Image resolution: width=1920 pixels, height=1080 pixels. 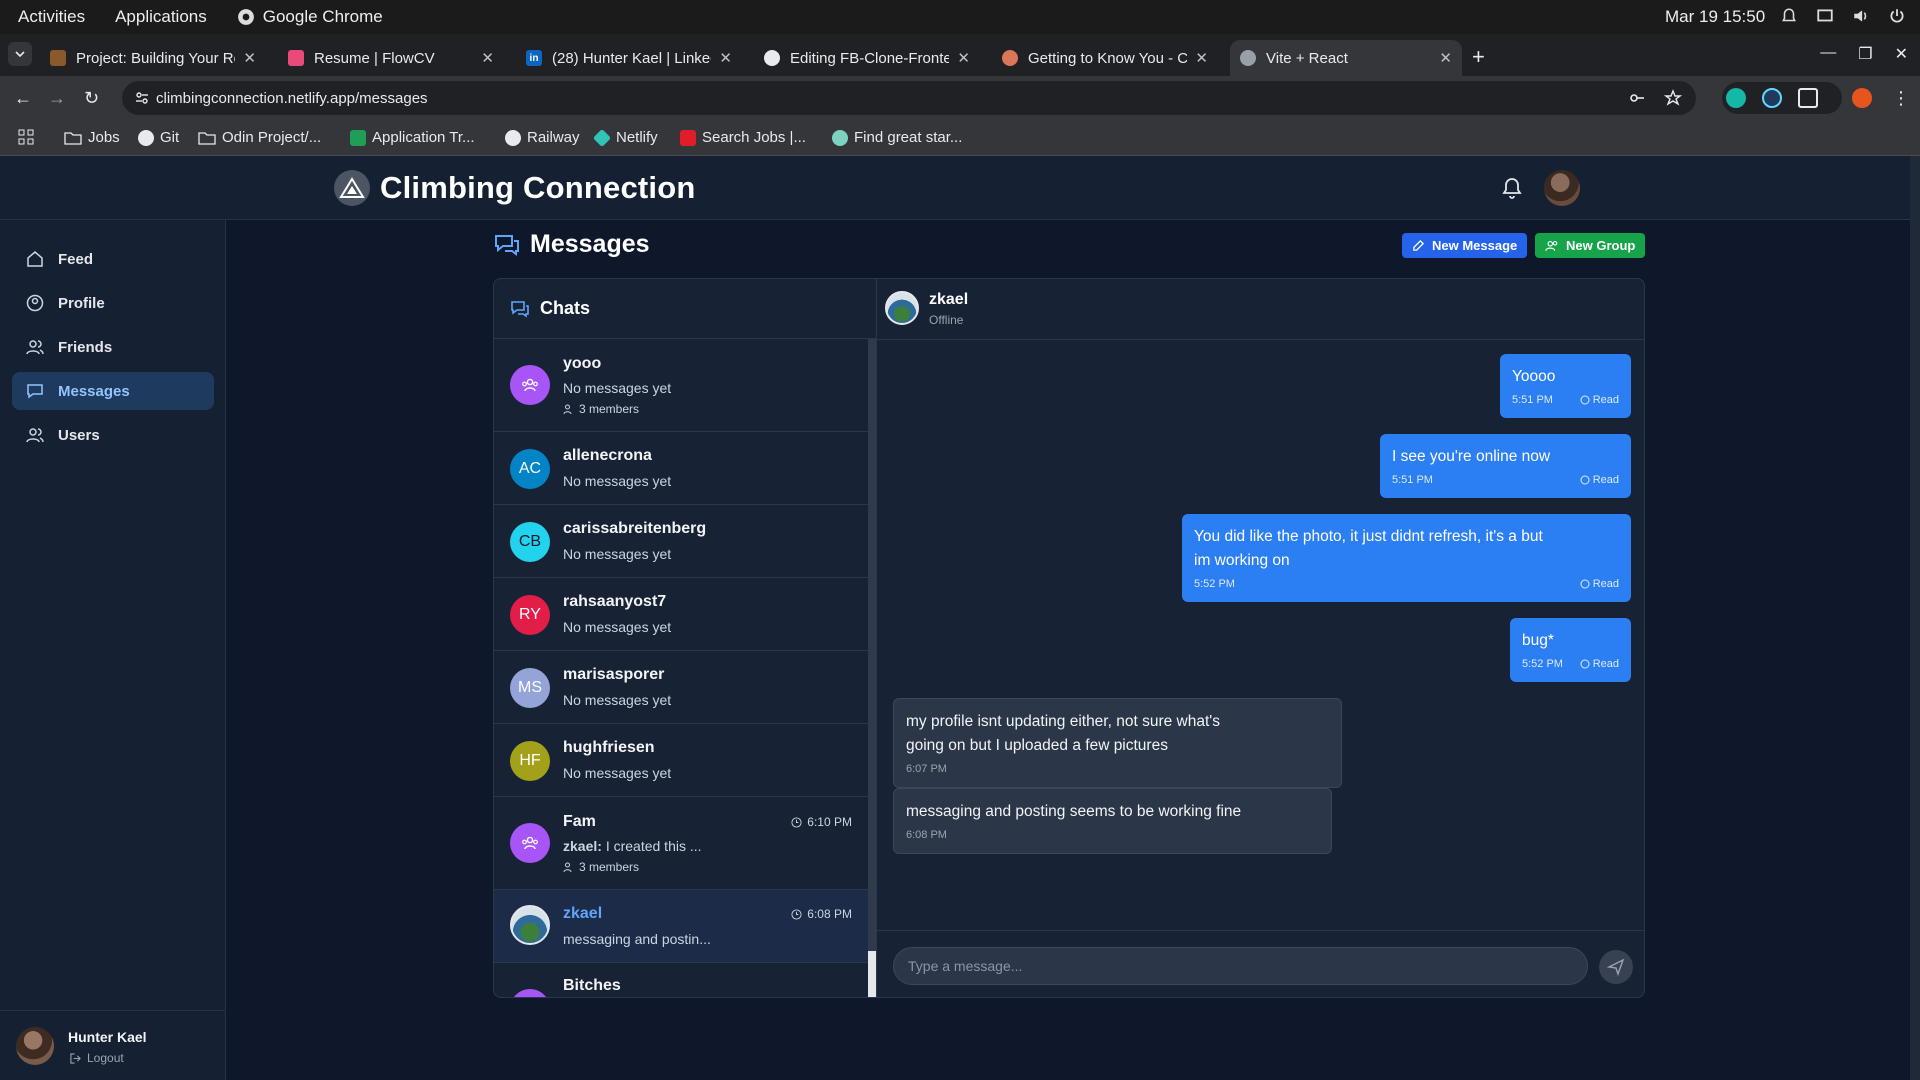 I want to click on chat-name: hughfriesen, so click(x=609, y=747).